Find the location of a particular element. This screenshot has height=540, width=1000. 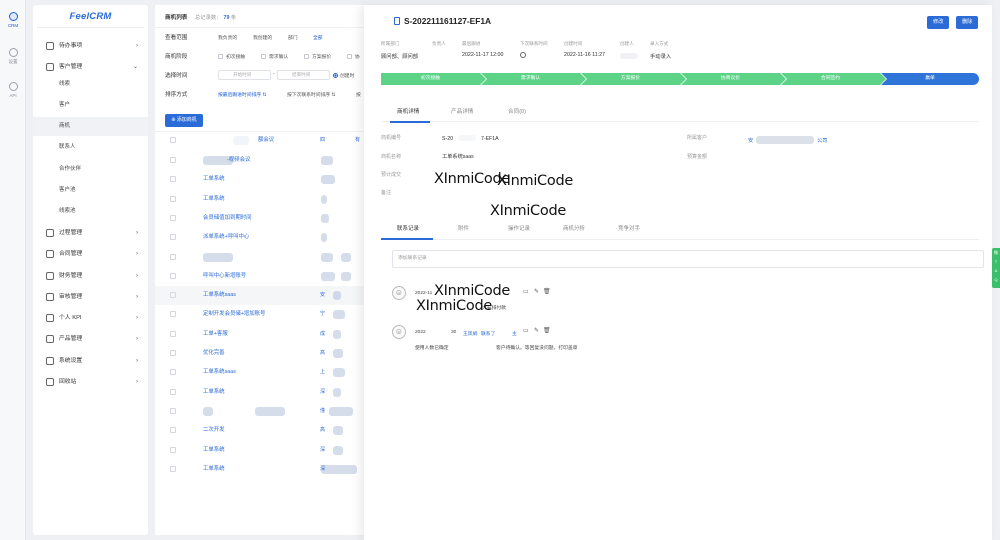

nav-contracts: 合同管理 › is located at coordinates (90, 254).